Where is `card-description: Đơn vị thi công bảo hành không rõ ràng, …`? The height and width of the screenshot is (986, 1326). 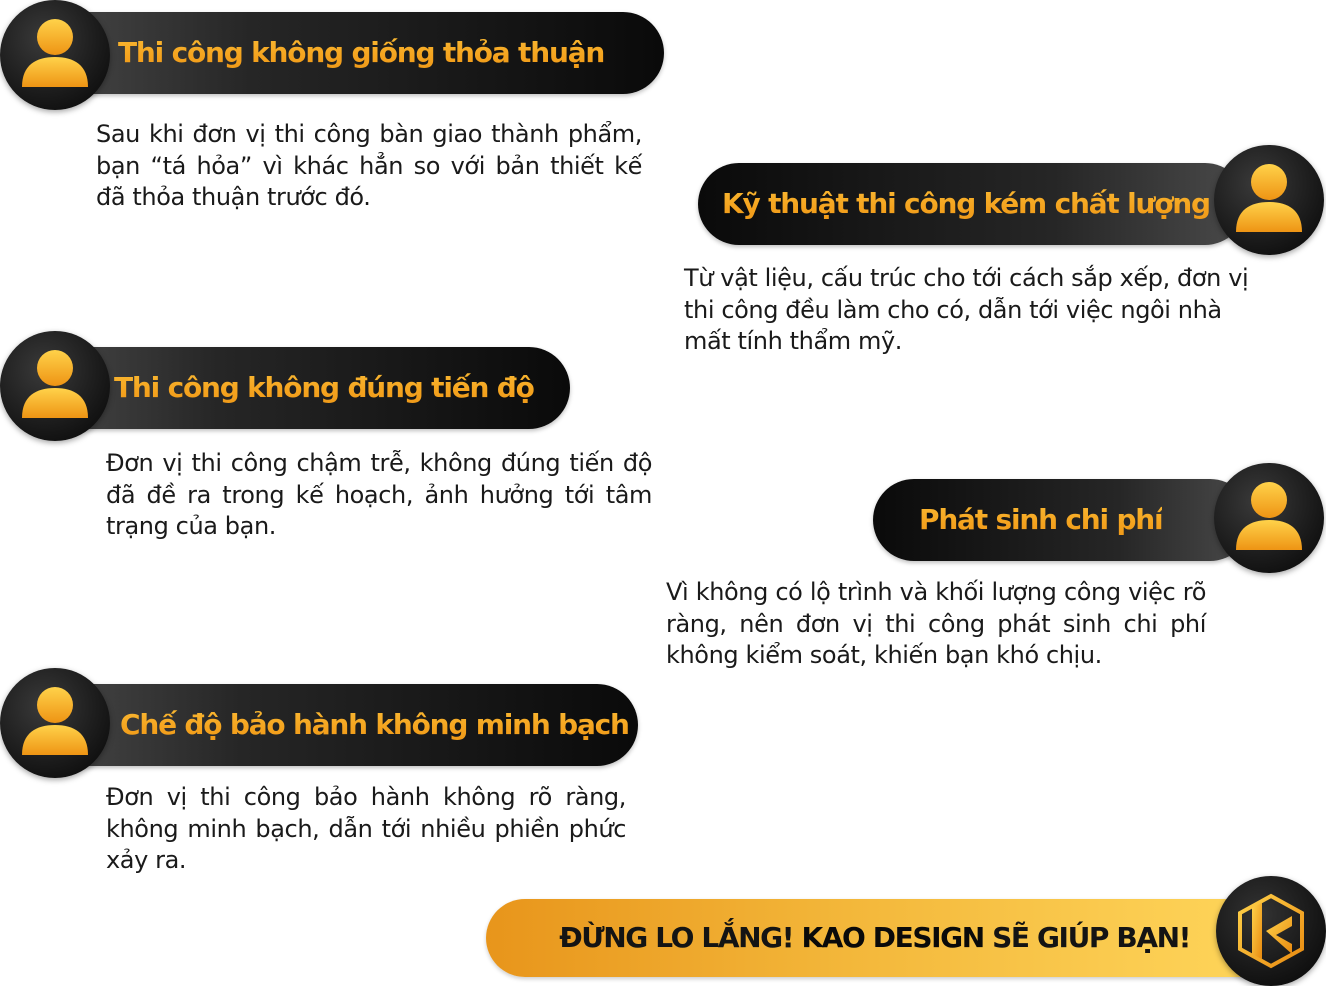
card-description: Đơn vị thi công bảo hành không rõ ràng, … is located at coordinates (366, 828).